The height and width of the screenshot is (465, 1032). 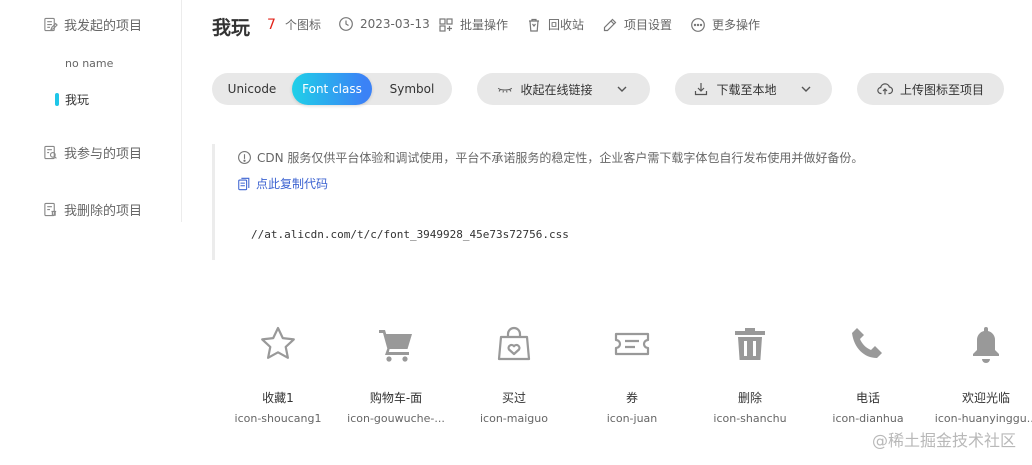 What do you see at coordinates (91, 111) in the screenshot?
I see `sidebar: 我发起的项目 no name 我玩 我参与的项目 我删除的项目` at bounding box center [91, 111].